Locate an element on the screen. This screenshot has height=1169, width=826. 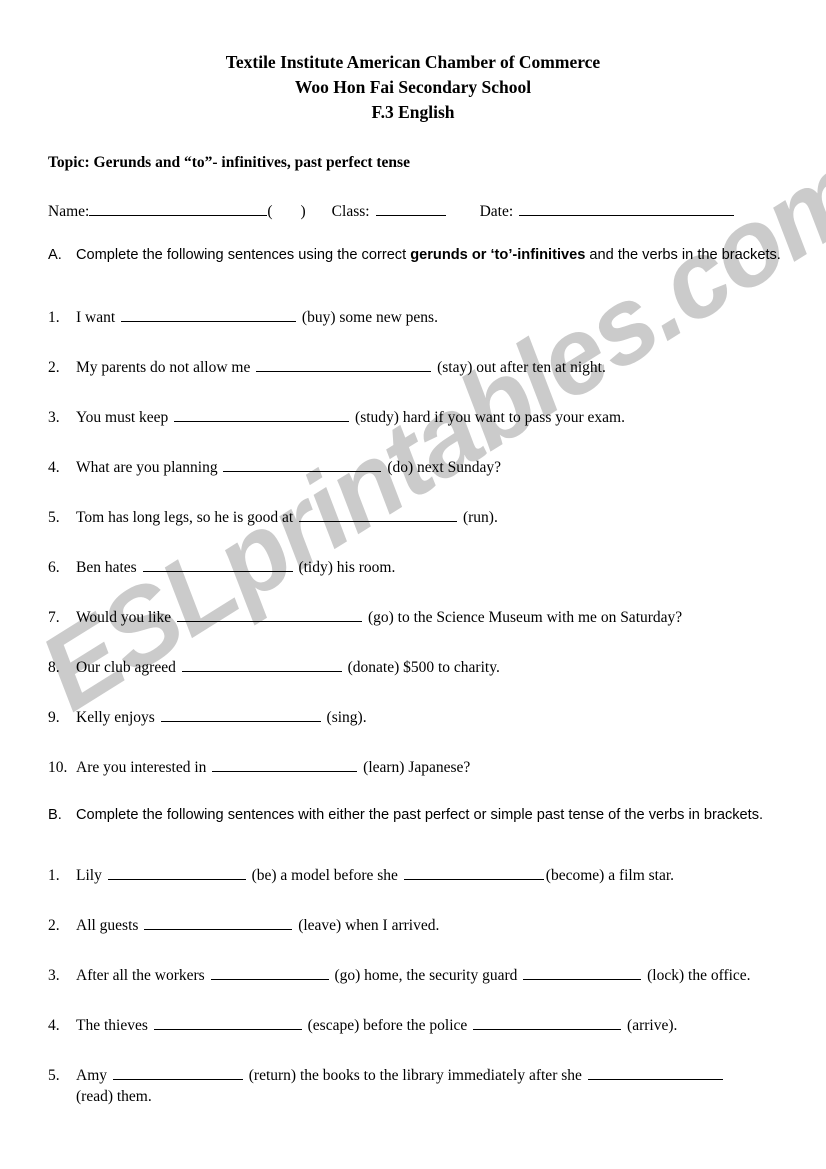
question-item: 1. I want (buy) some new pens. is located at coordinates (419, 332).